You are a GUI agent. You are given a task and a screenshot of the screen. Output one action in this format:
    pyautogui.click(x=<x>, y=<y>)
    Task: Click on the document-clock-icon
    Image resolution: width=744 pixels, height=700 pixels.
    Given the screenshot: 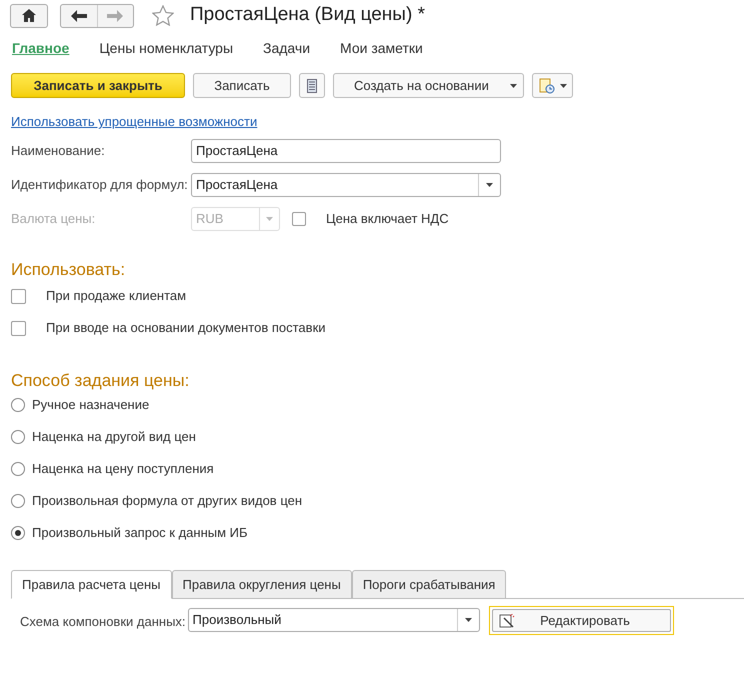 What is the action you would take?
    pyautogui.click(x=546, y=86)
    